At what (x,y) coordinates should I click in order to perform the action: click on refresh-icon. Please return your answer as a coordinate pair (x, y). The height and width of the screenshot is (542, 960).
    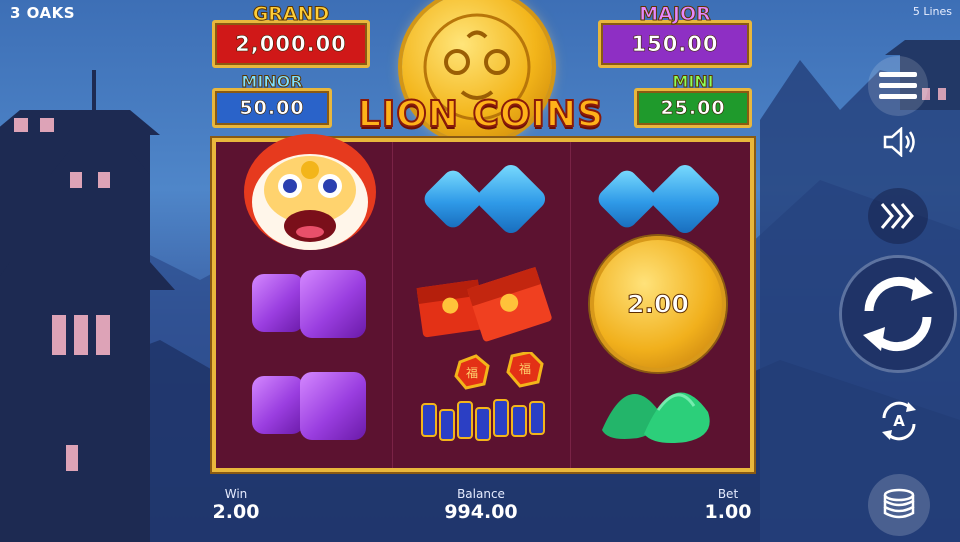
    Looking at the image, I should click on (898, 314).